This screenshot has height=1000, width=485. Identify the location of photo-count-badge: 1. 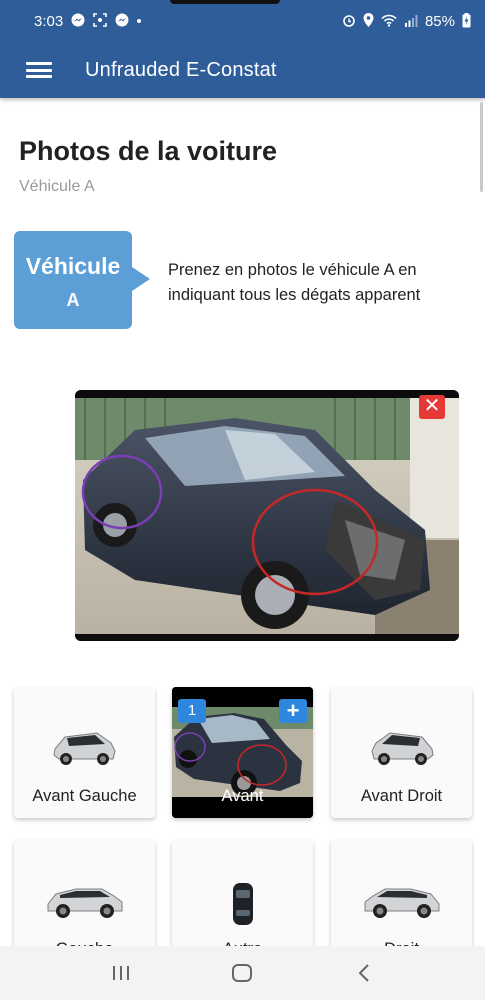
(192, 711).